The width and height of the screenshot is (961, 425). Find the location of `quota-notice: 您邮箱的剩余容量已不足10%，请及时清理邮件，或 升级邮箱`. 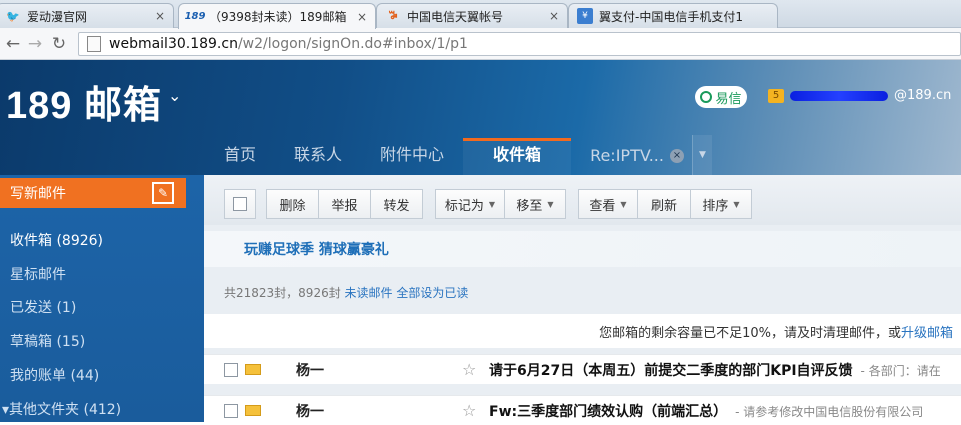

quota-notice: 您邮箱的剩余容量已不足10%，请及时清理邮件，或 升级邮箱 is located at coordinates (582, 331).